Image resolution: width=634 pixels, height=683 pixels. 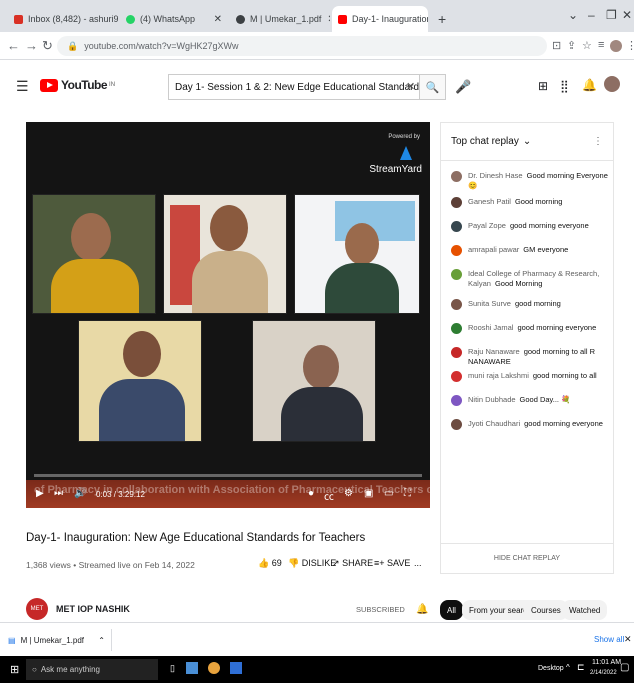 I want to click on volume-icon: 🔊, so click(x=80, y=493).